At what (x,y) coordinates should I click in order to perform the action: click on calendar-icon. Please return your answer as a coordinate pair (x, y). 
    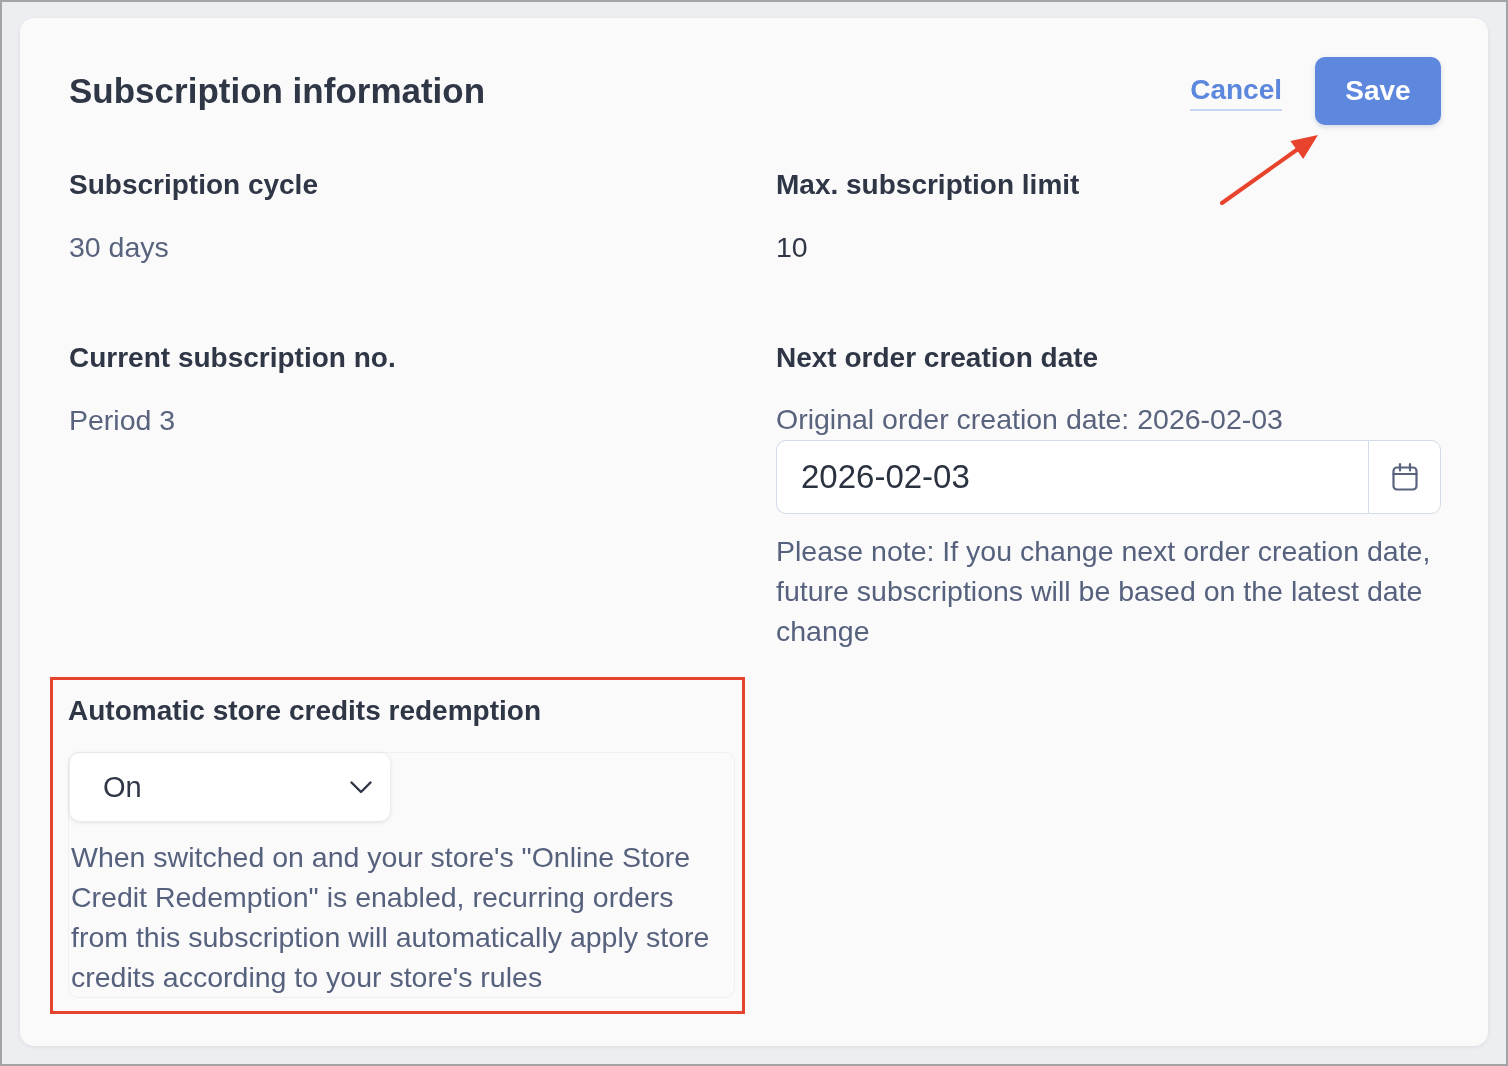
    Looking at the image, I should click on (1404, 477).